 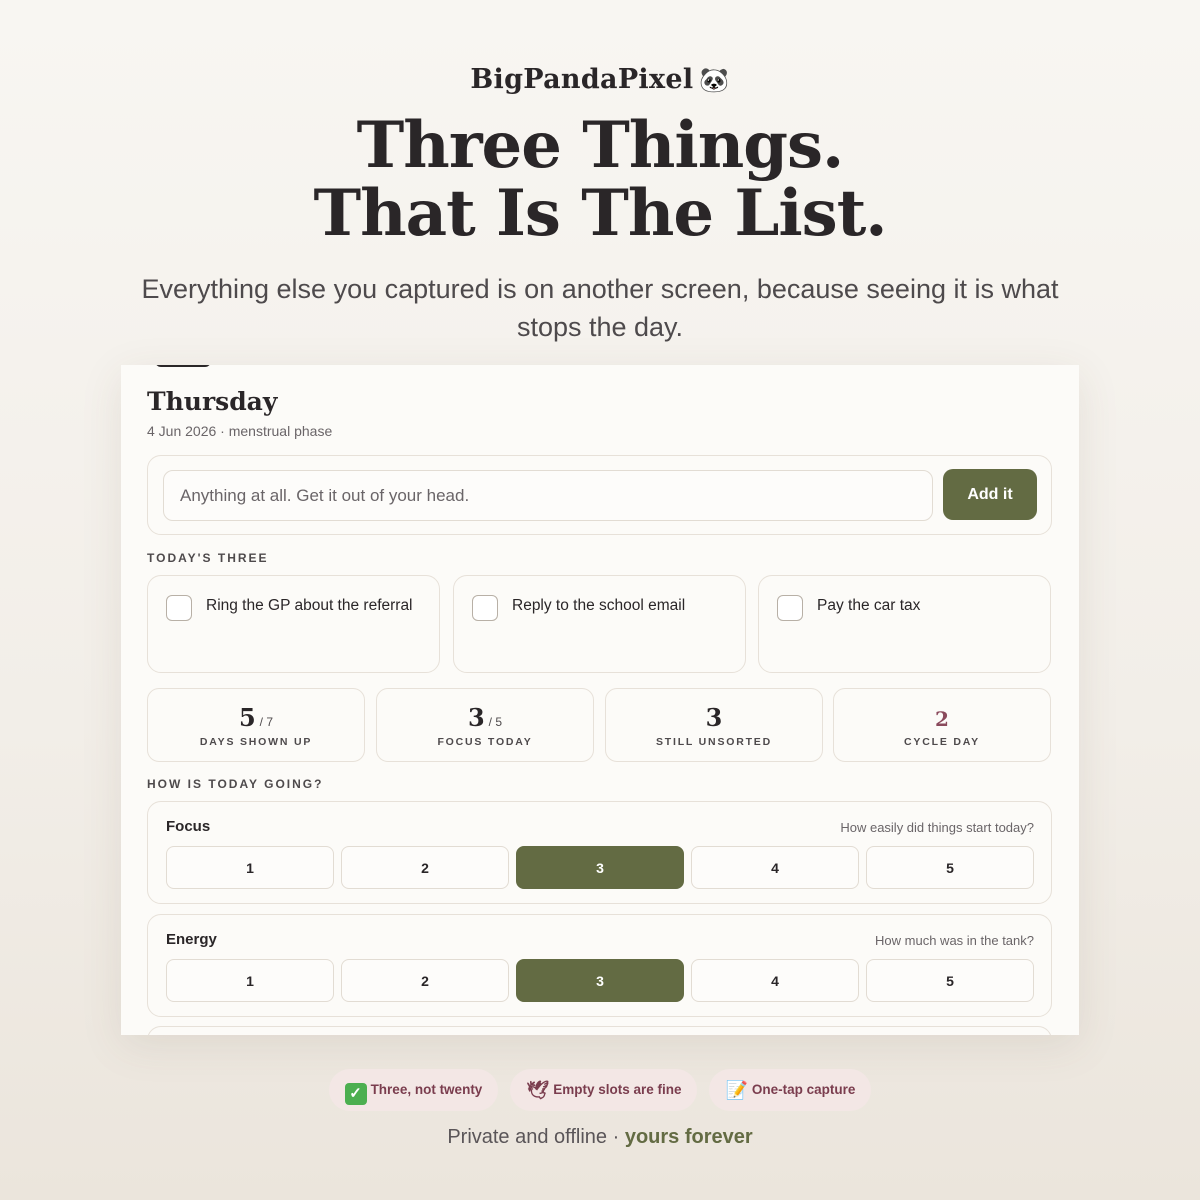 I want to click on day-title: Thursday, so click(x=212, y=401).